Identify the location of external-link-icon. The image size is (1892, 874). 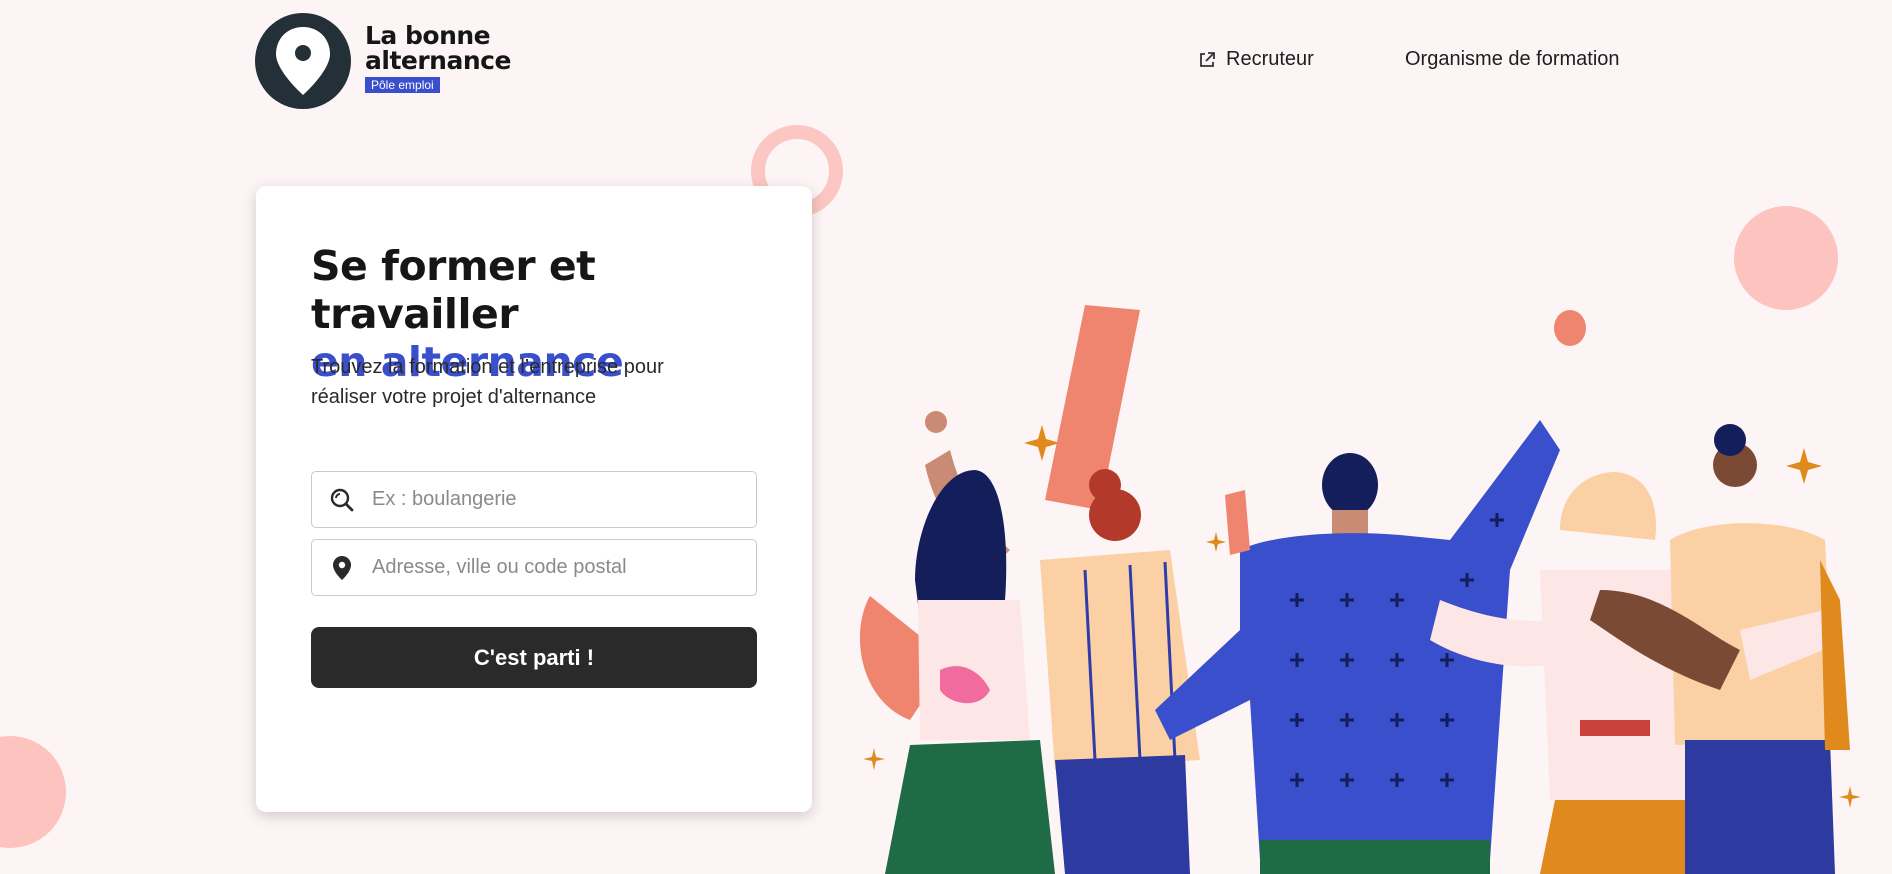
(1207, 59).